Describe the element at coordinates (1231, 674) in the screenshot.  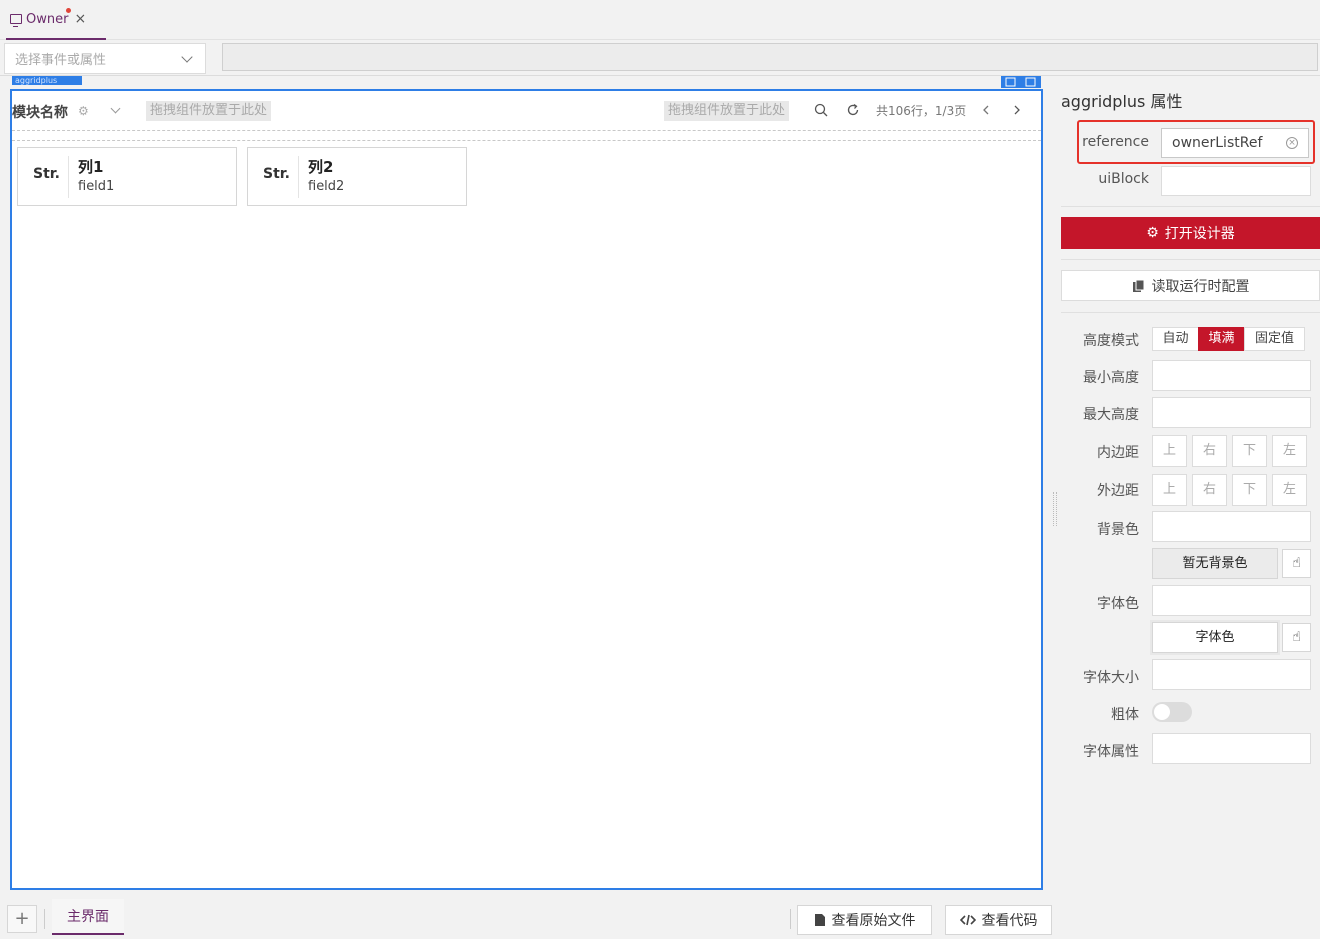
I see `font-size-input` at that location.